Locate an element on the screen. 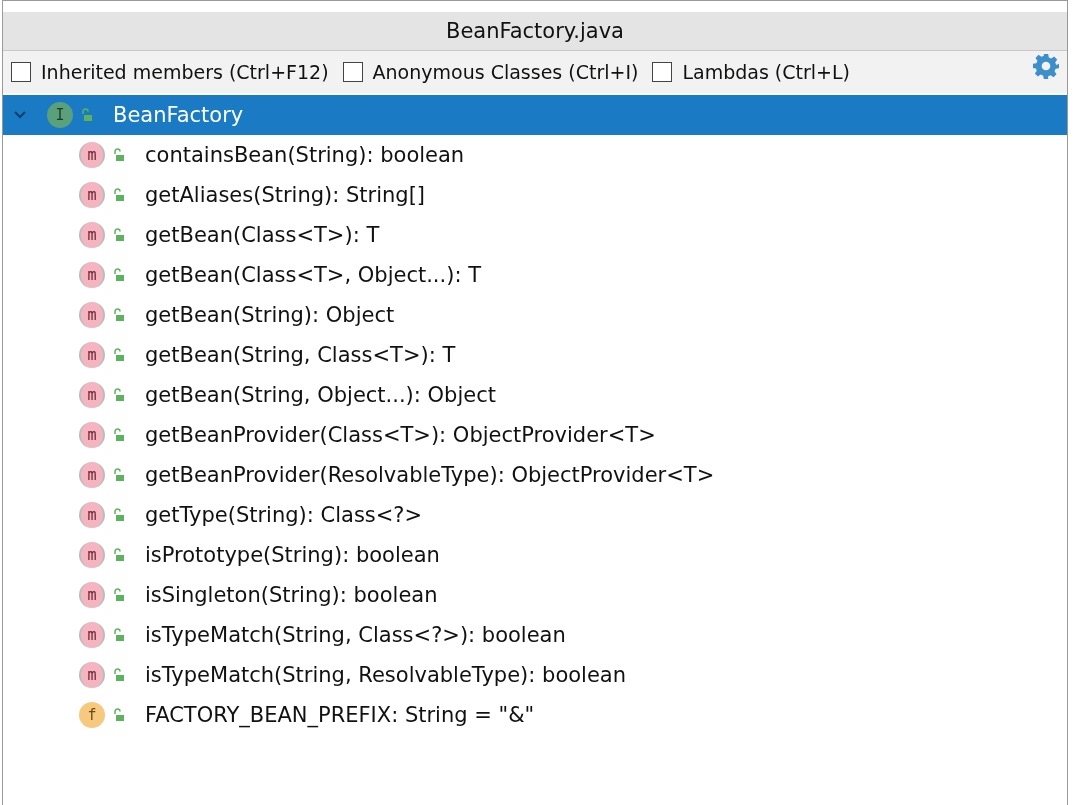 This screenshot has height=805, width=1080. tree-item: I BeanFactory is located at coordinates (535, 115).